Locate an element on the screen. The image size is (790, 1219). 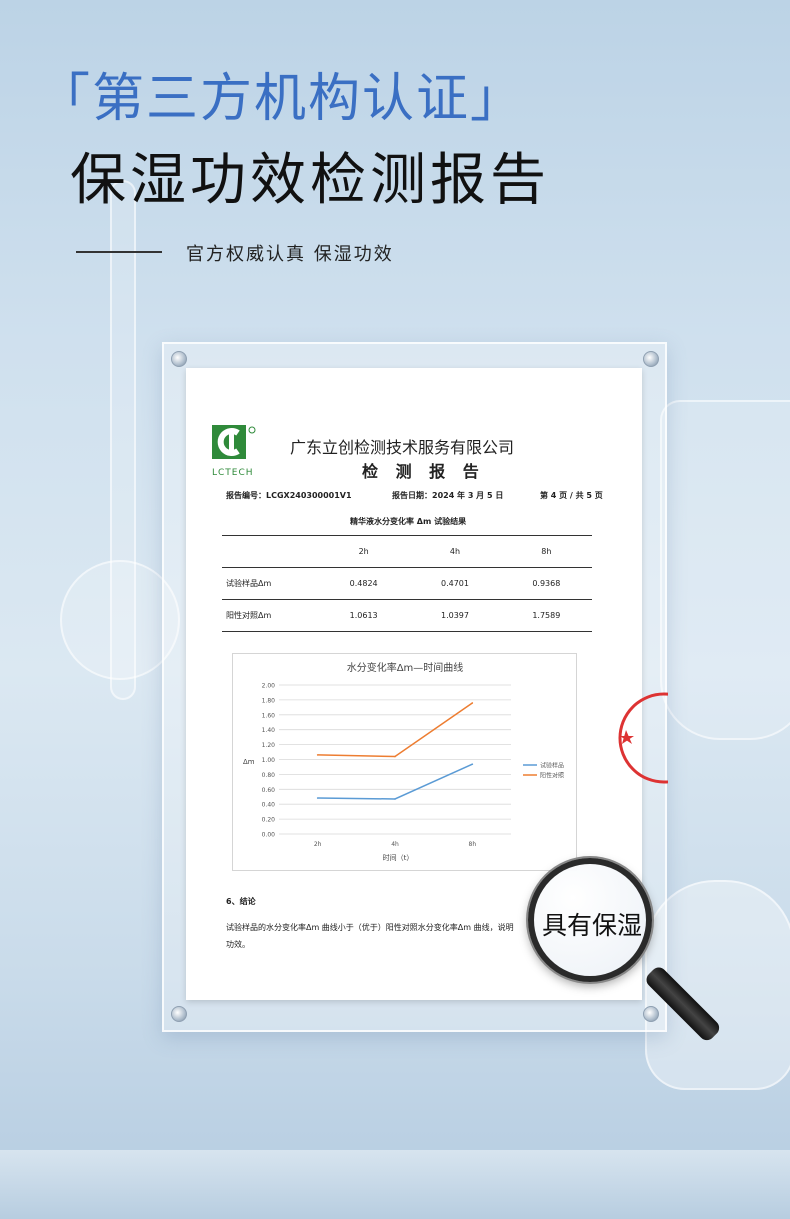
series-line is located at coordinates (395, 781).